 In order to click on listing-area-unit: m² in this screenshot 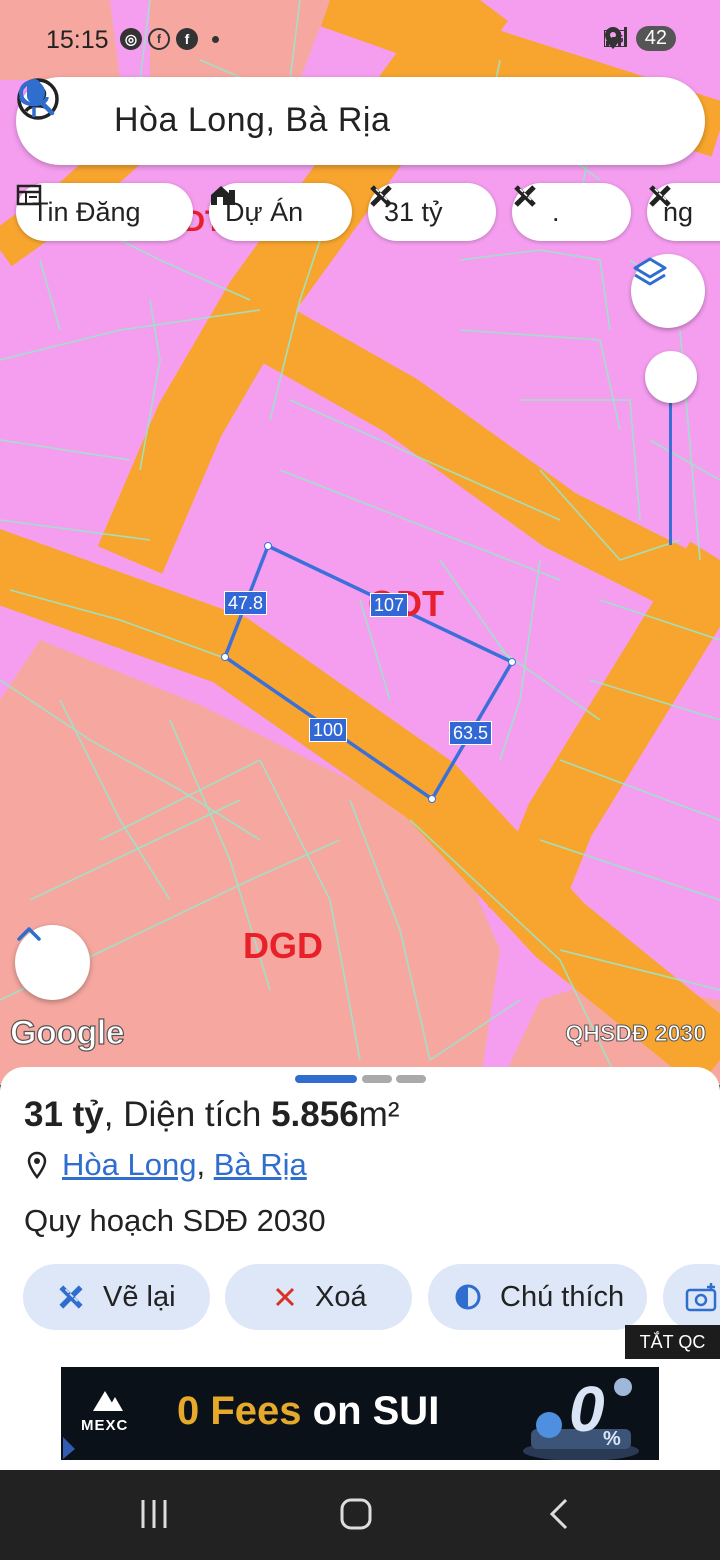, I will do `click(379, 1114)`.